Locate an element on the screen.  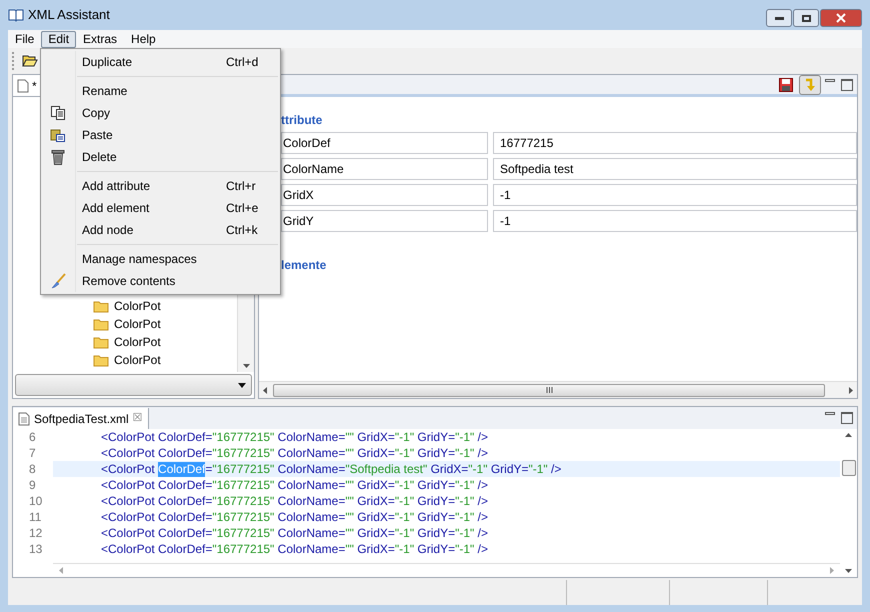
dropdown is located at coordinates (133, 385).